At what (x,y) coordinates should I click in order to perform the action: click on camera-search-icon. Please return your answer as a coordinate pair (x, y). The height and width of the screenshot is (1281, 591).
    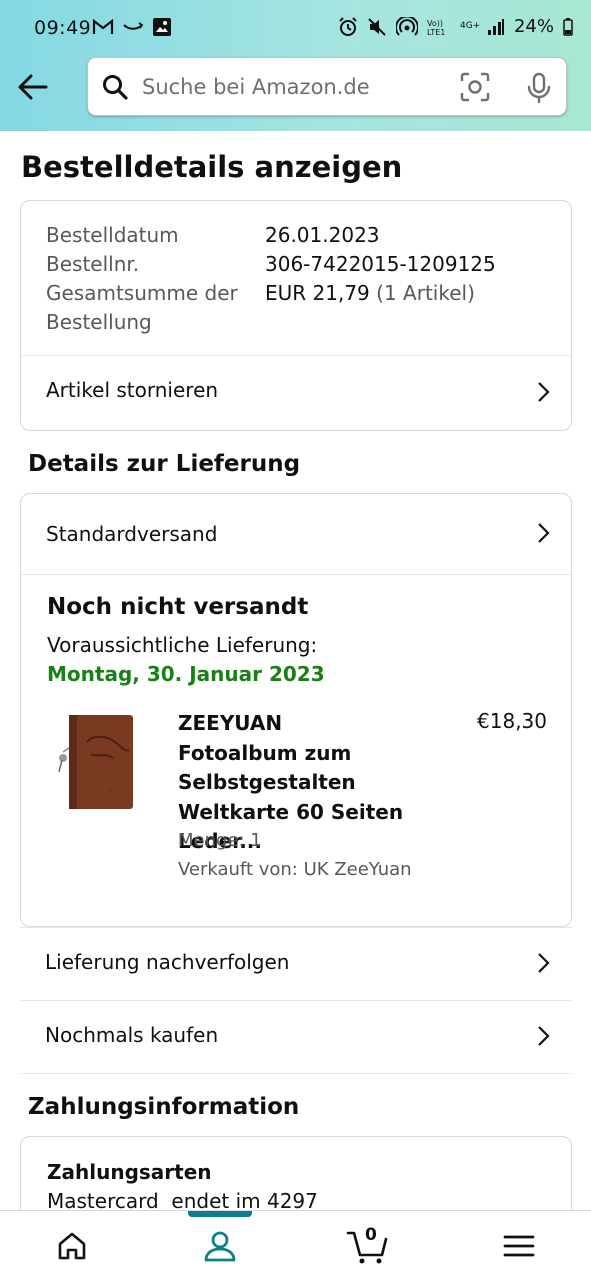
    Looking at the image, I should click on (475, 87).